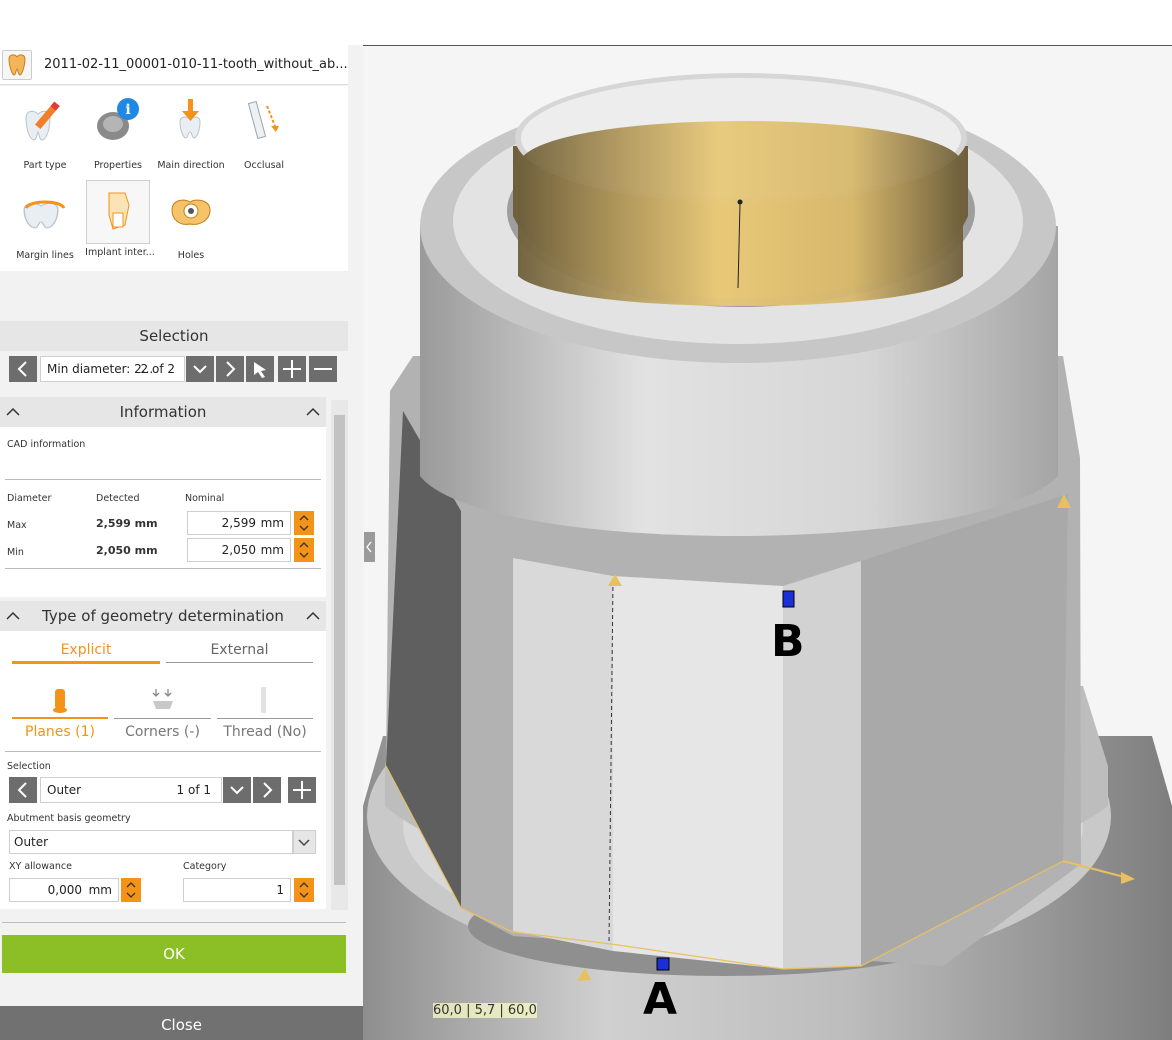  I want to click on min-nominal-input: 2,050 mm, so click(239, 550).